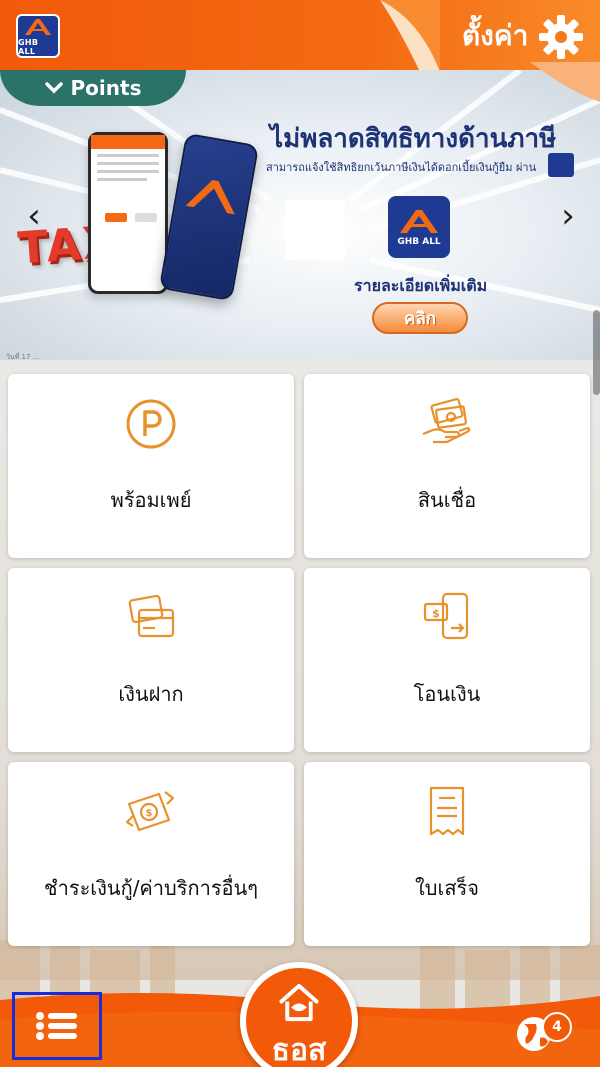 This screenshot has width=600, height=1067. Describe the element at coordinates (151, 616) in the screenshot. I see `deposit-icon` at that location.